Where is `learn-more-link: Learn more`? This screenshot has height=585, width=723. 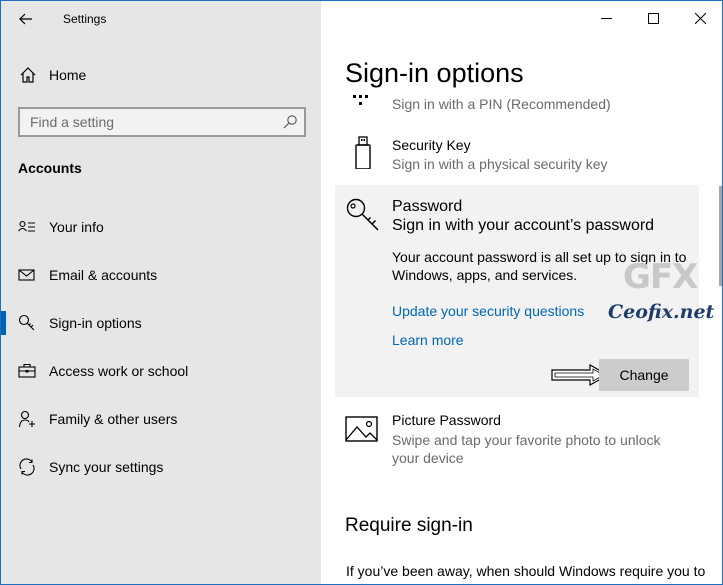 learn-more-link: Learn more is located at coordinates (428, 340).